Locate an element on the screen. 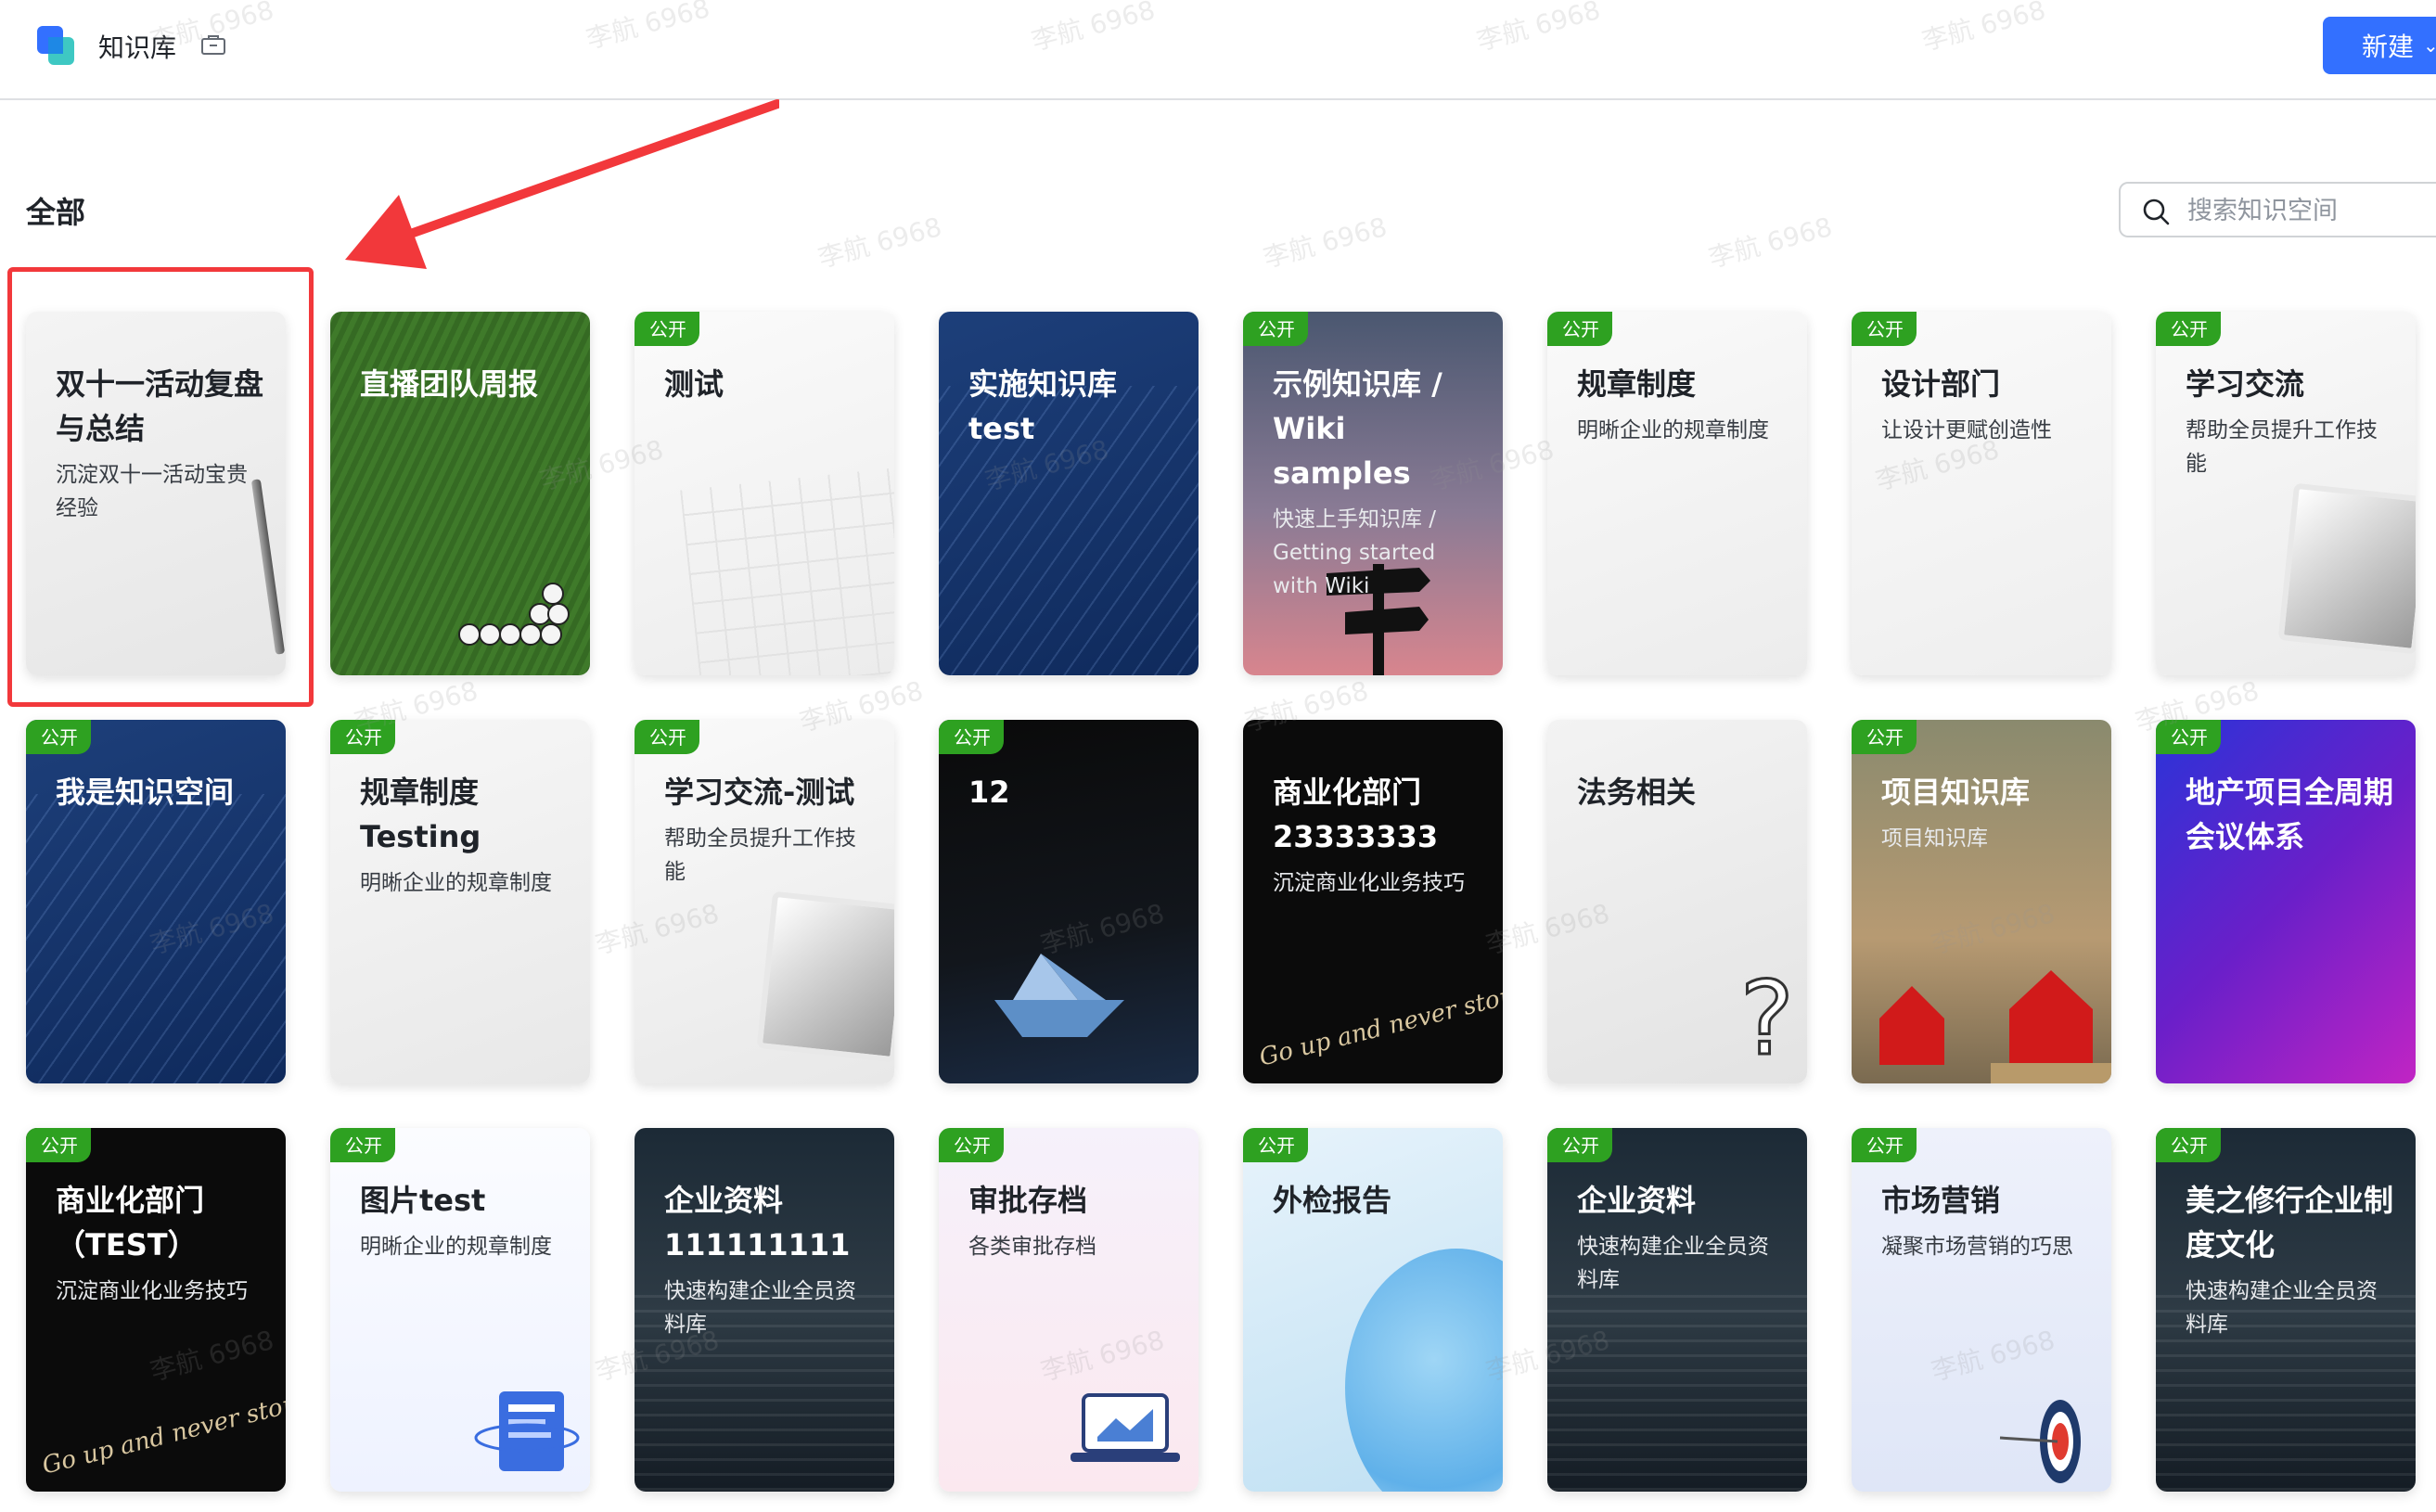 The width and height of the screenshot is (2436, 1512). card-title: 美之修行企业制度文化 is located at coordinates (2290, 1223).